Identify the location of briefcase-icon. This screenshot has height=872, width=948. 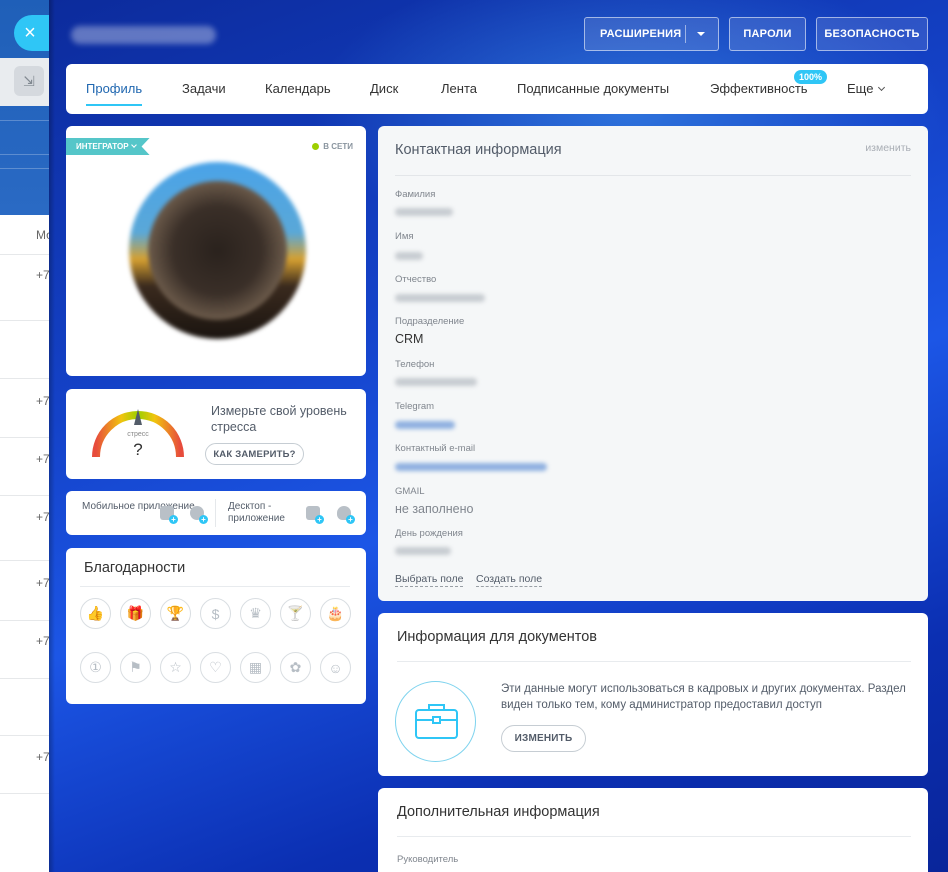
(435, 721).